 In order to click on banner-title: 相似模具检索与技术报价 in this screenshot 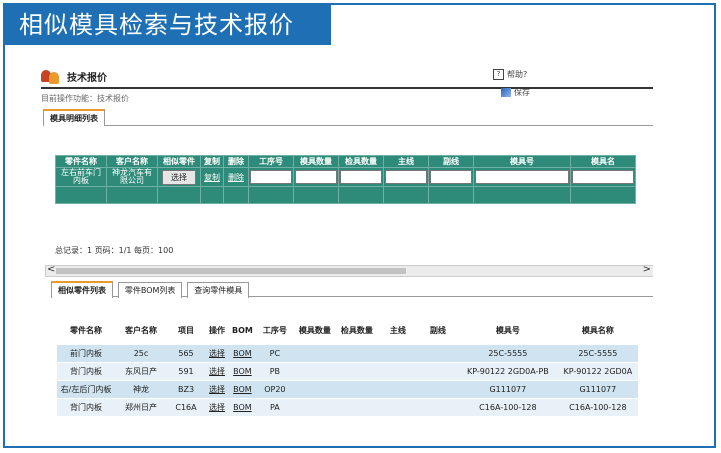, I will do `click(168, 25)`.